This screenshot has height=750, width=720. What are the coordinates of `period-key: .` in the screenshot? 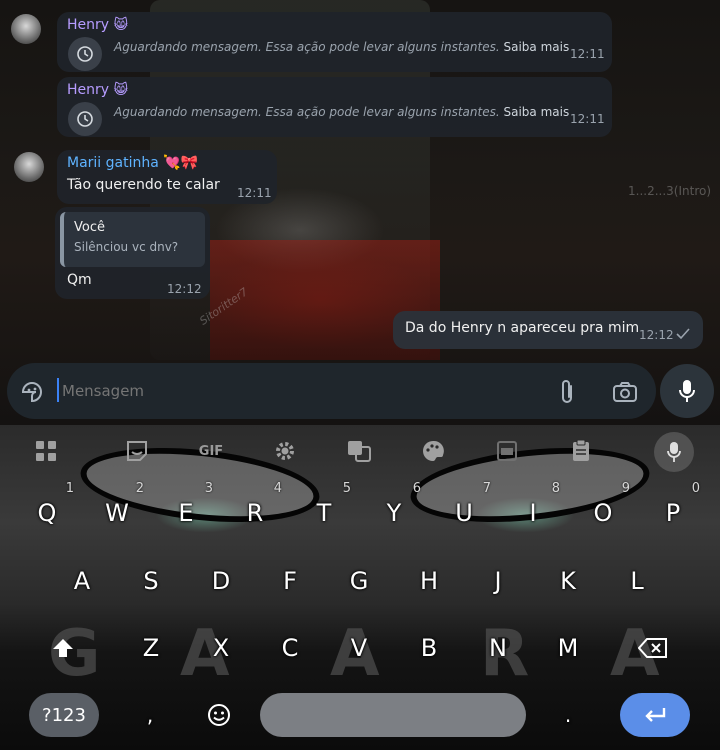 It's located at (568, 715).